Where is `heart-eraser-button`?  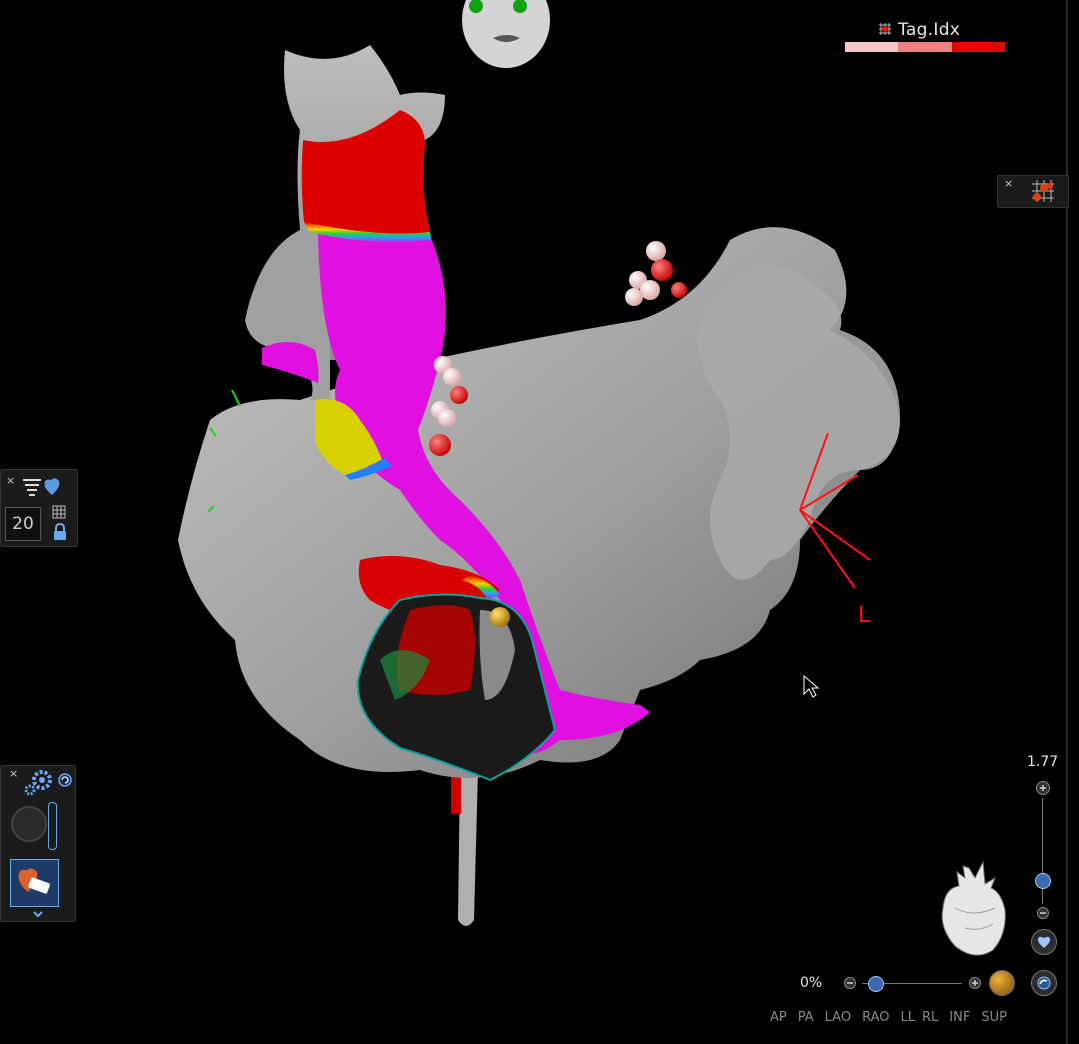
heart-eraser-button is located at coordinates (34, 883).